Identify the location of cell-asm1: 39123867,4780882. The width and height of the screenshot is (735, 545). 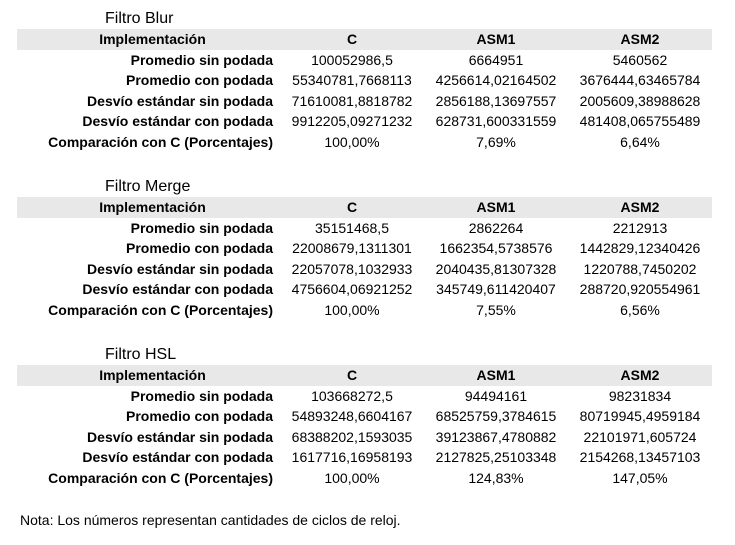
(496, 436).